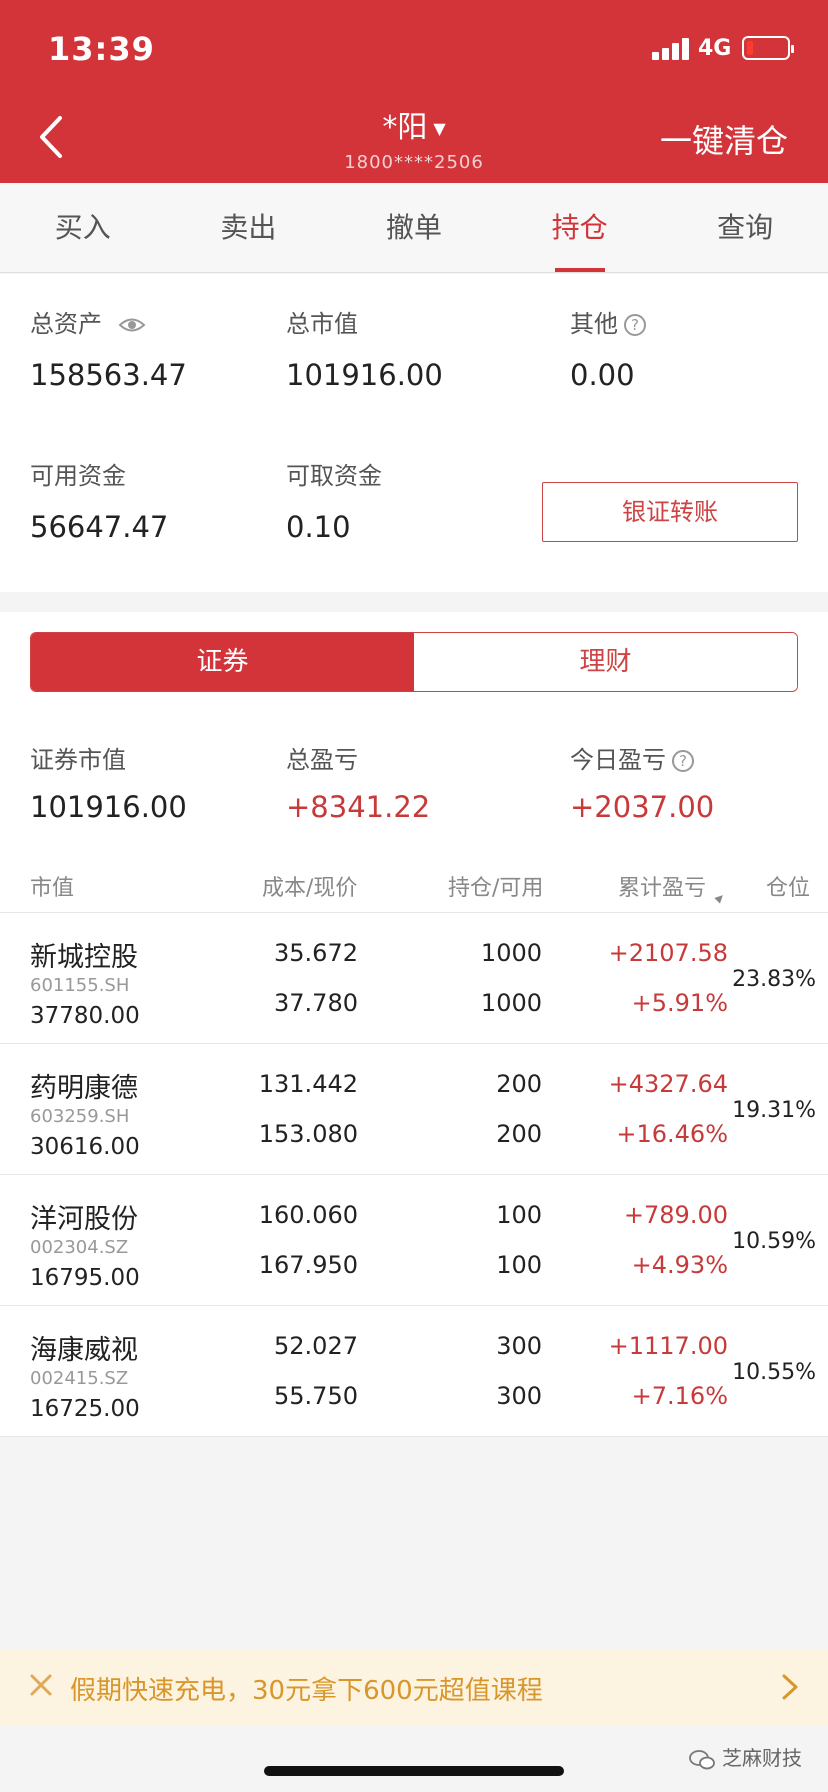 This screenshot has width=828, height=1792. I want to click on sort-icon, so click(720, 898).